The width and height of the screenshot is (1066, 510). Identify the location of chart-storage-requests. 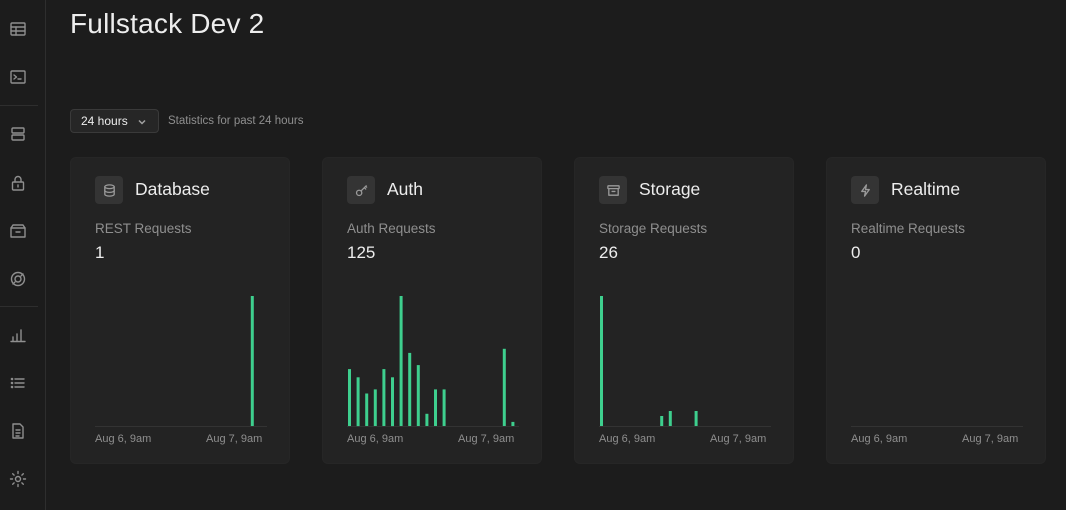
(685, 355).